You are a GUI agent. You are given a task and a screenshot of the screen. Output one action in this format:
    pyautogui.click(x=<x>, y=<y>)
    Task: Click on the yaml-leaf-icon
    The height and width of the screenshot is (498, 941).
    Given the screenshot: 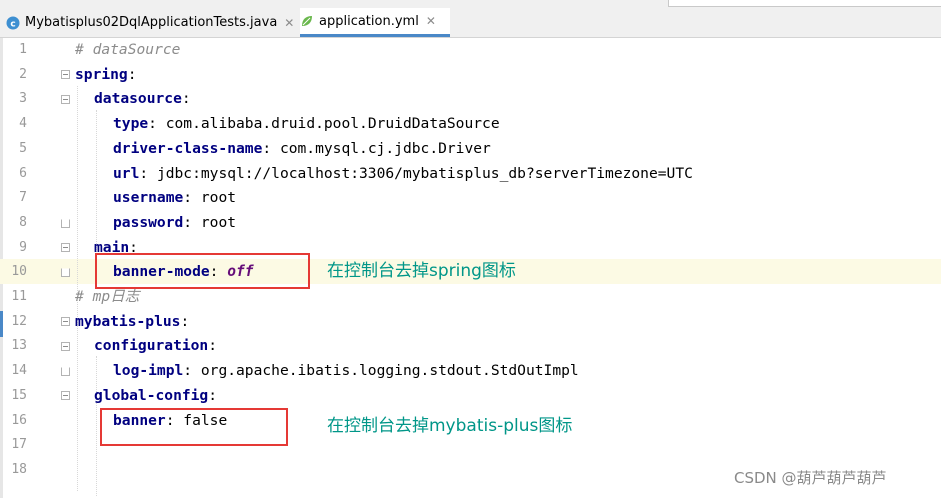 What is the action you would take?
    pyautogui.click(x=307, y=21)
    